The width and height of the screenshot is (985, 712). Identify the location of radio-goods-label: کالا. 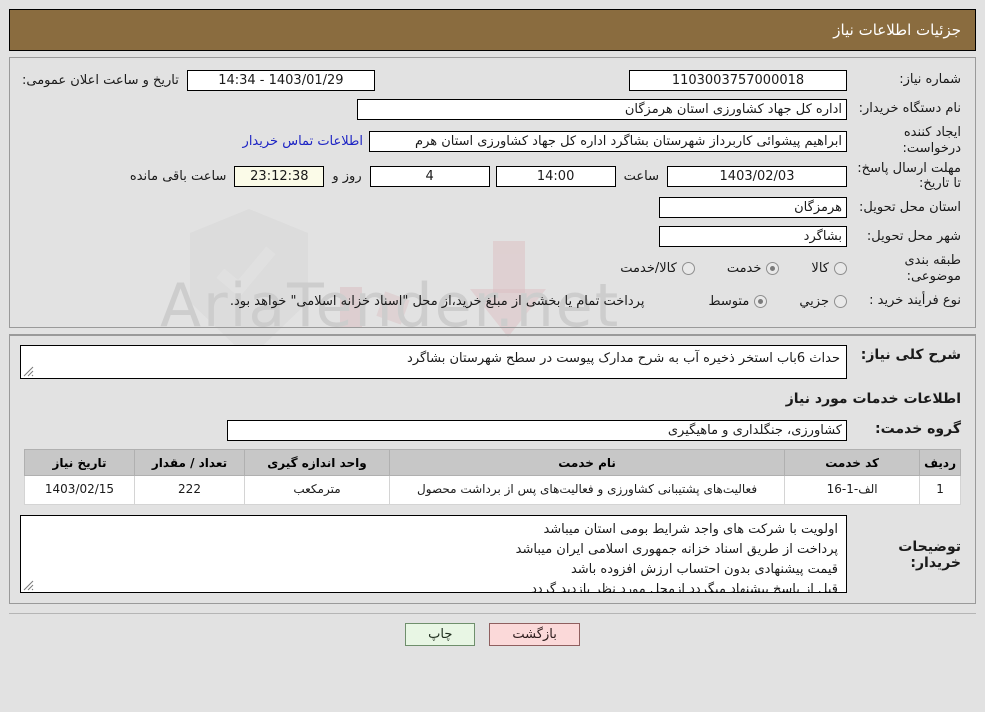
(820, 269).